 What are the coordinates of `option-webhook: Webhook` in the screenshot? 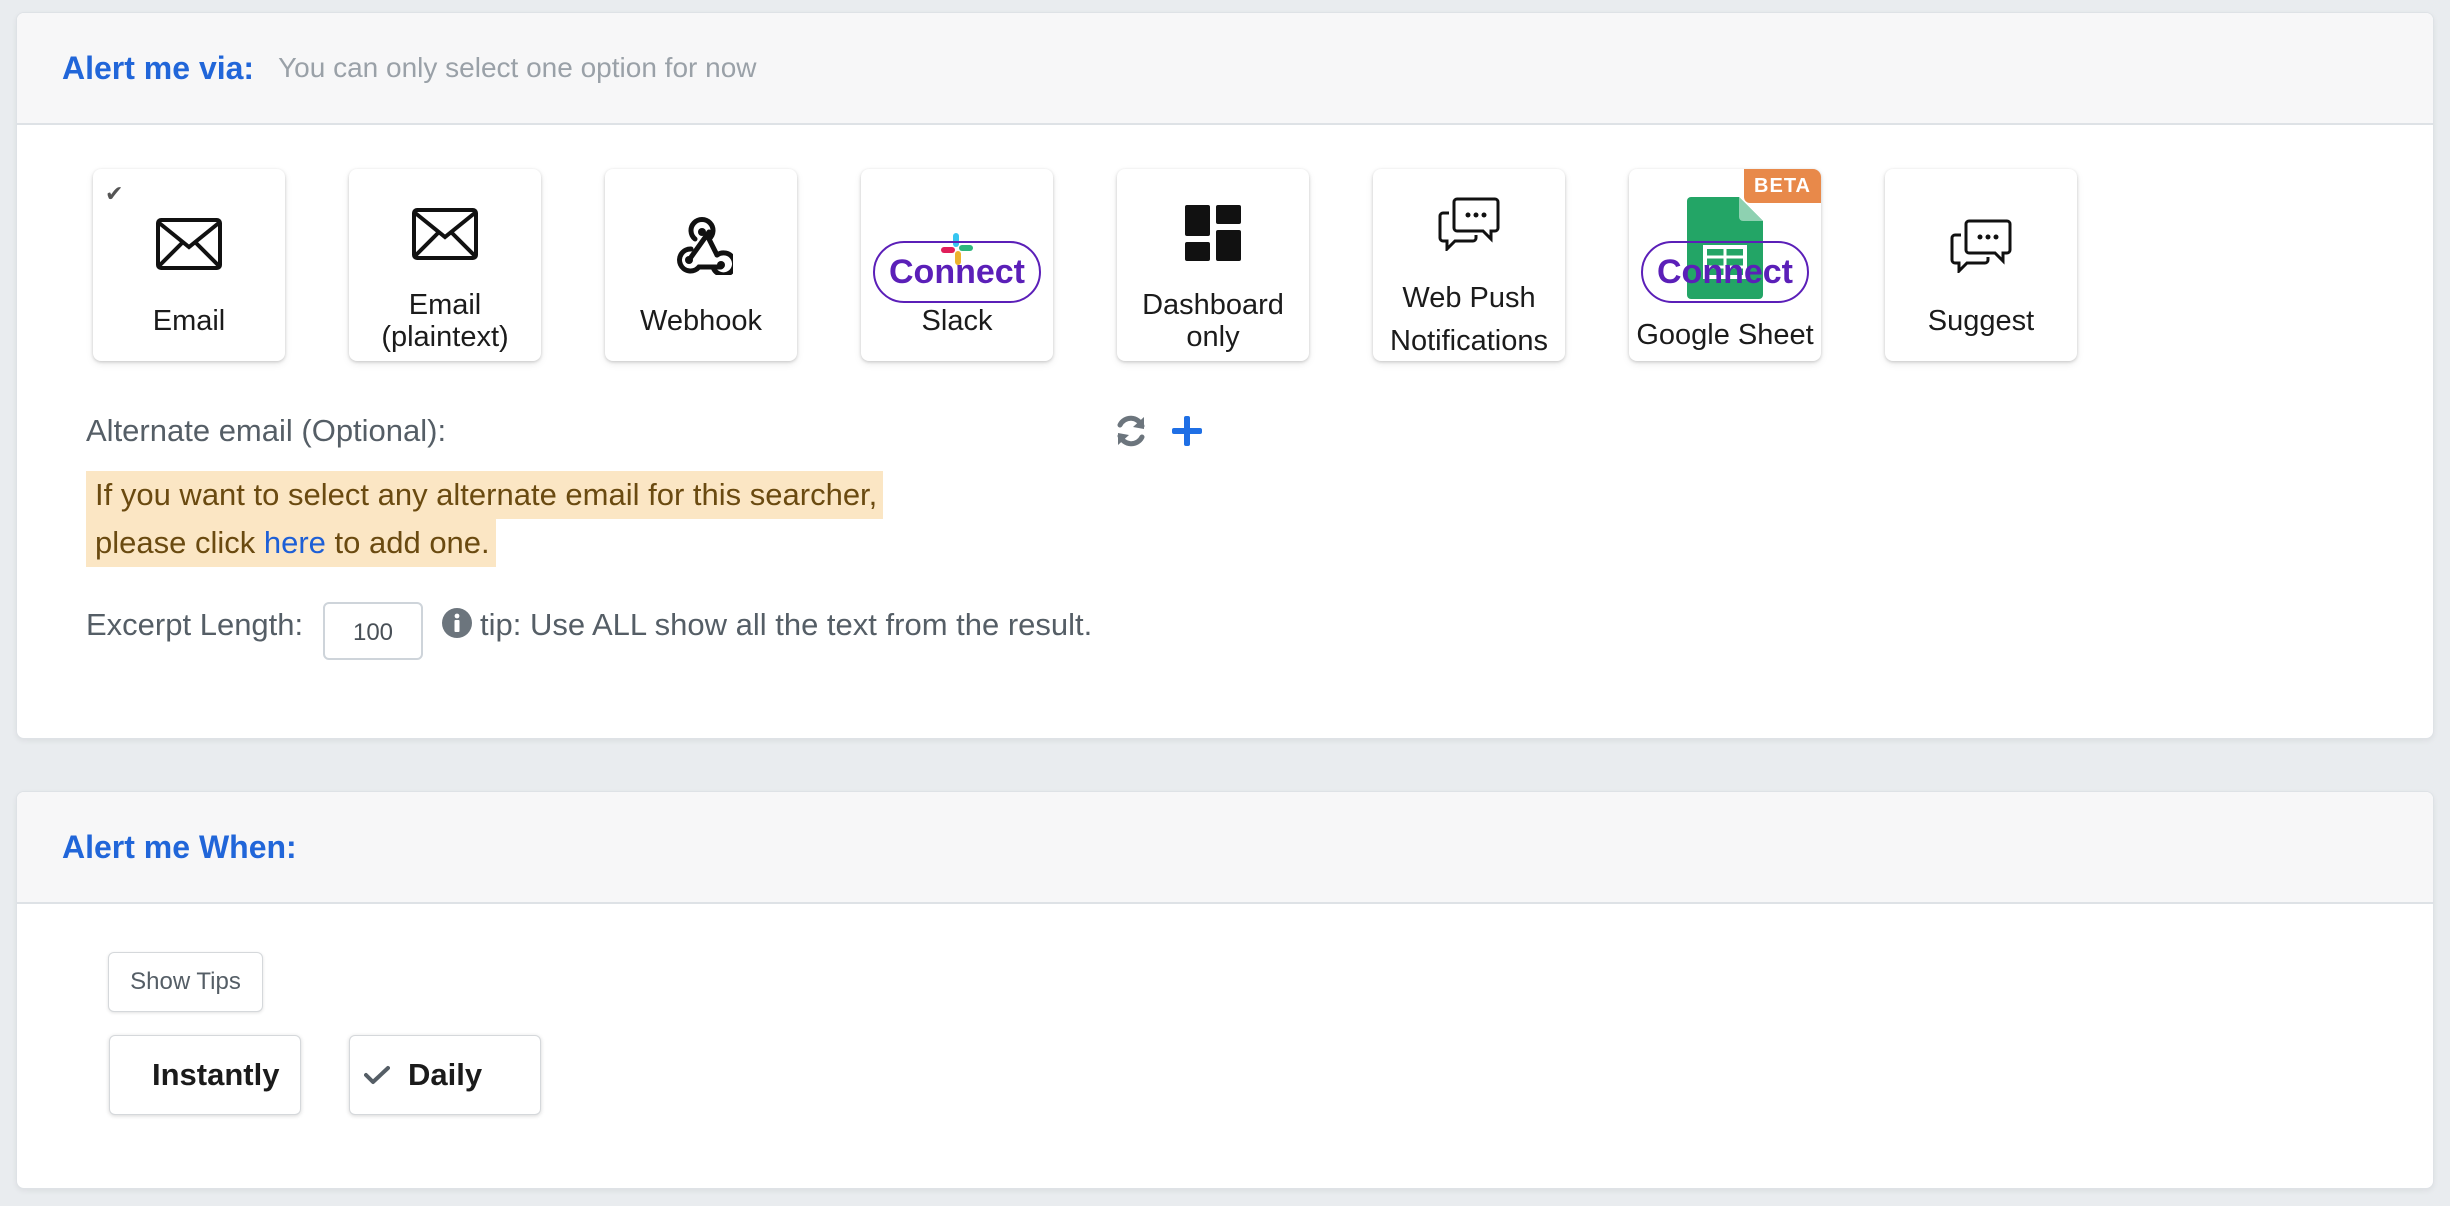 It's located at (701, 265).